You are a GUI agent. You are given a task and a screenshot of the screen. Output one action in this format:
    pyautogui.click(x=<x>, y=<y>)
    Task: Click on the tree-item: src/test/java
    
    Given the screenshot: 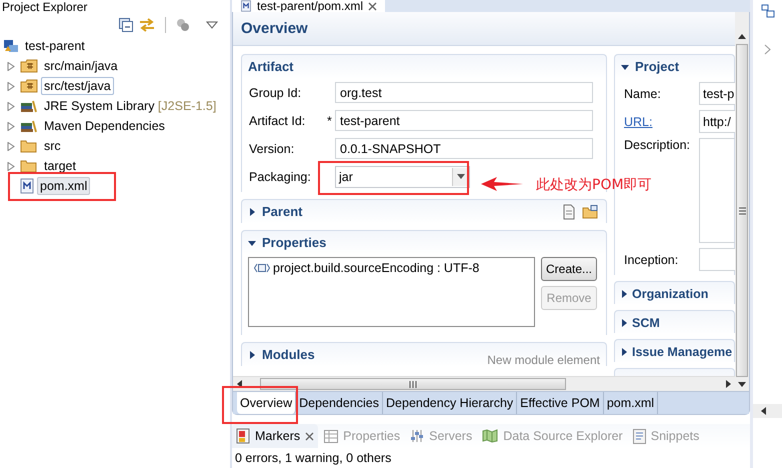 What is the action you would take?
    pyautogui.click(x=77, y=86)
    